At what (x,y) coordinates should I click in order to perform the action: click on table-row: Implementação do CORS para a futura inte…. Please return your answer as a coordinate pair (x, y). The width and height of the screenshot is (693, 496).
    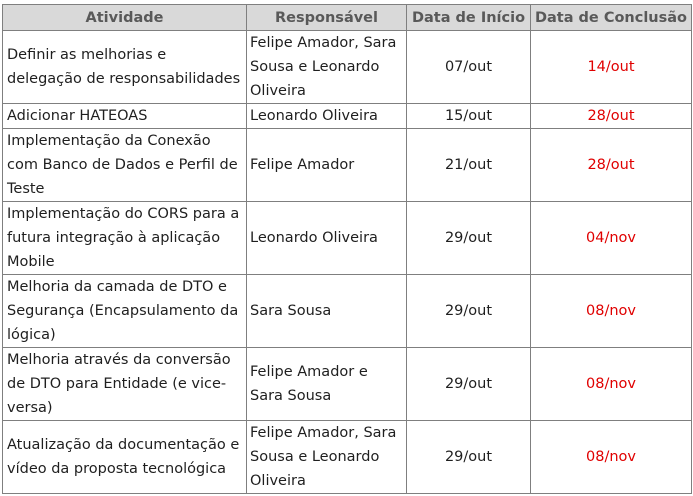
    Looking at the image, I should click on (347, 238).